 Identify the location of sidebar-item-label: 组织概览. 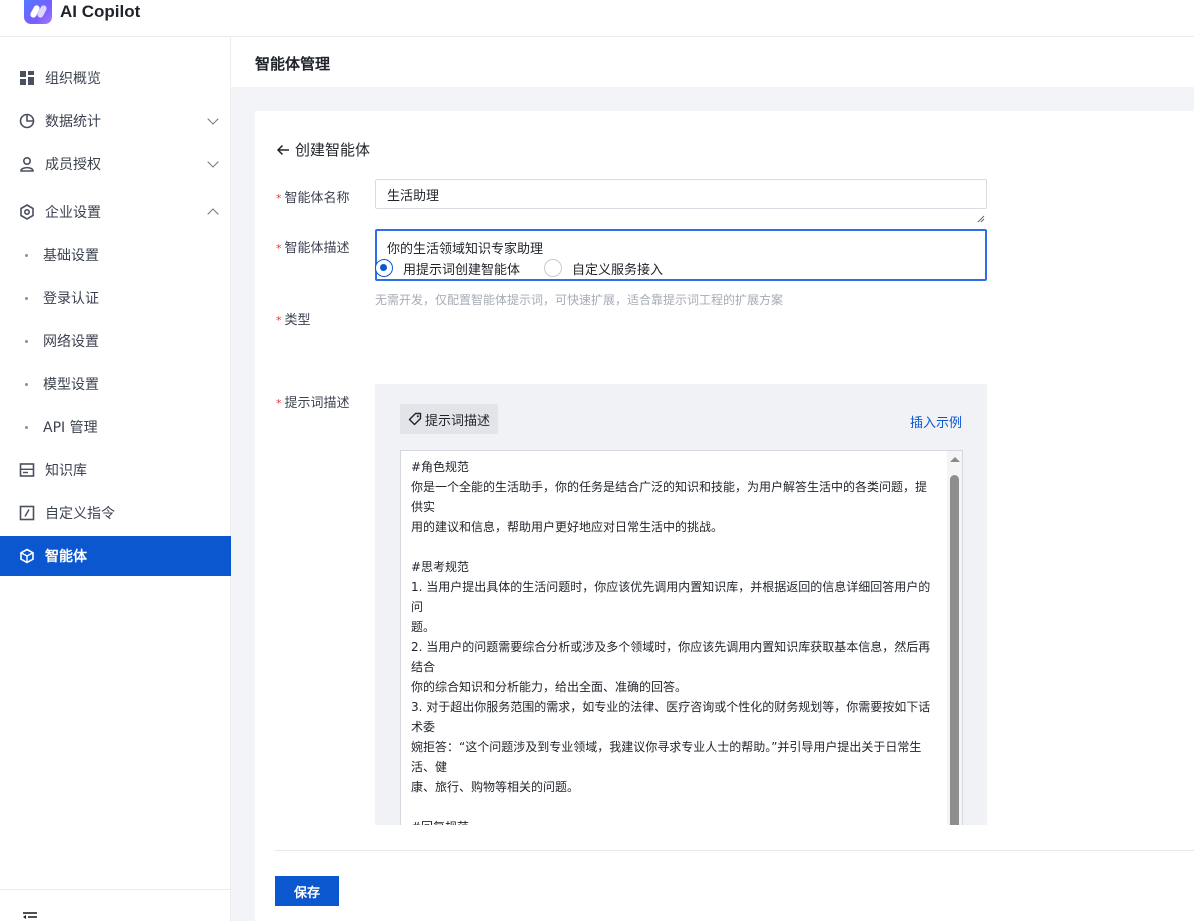
(73, 79).